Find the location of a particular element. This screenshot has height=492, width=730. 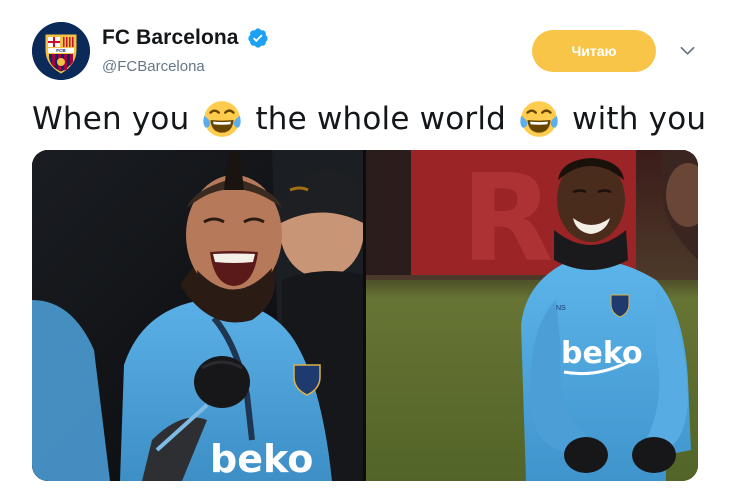

display-name: FC Barcelona is located at coordinates (170, 38).